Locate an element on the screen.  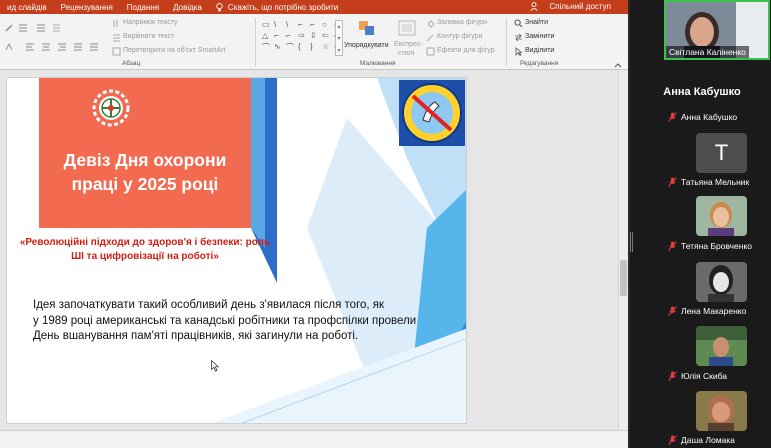
participant-item: Татьяна Мельник is located at coordinates (708, 182).